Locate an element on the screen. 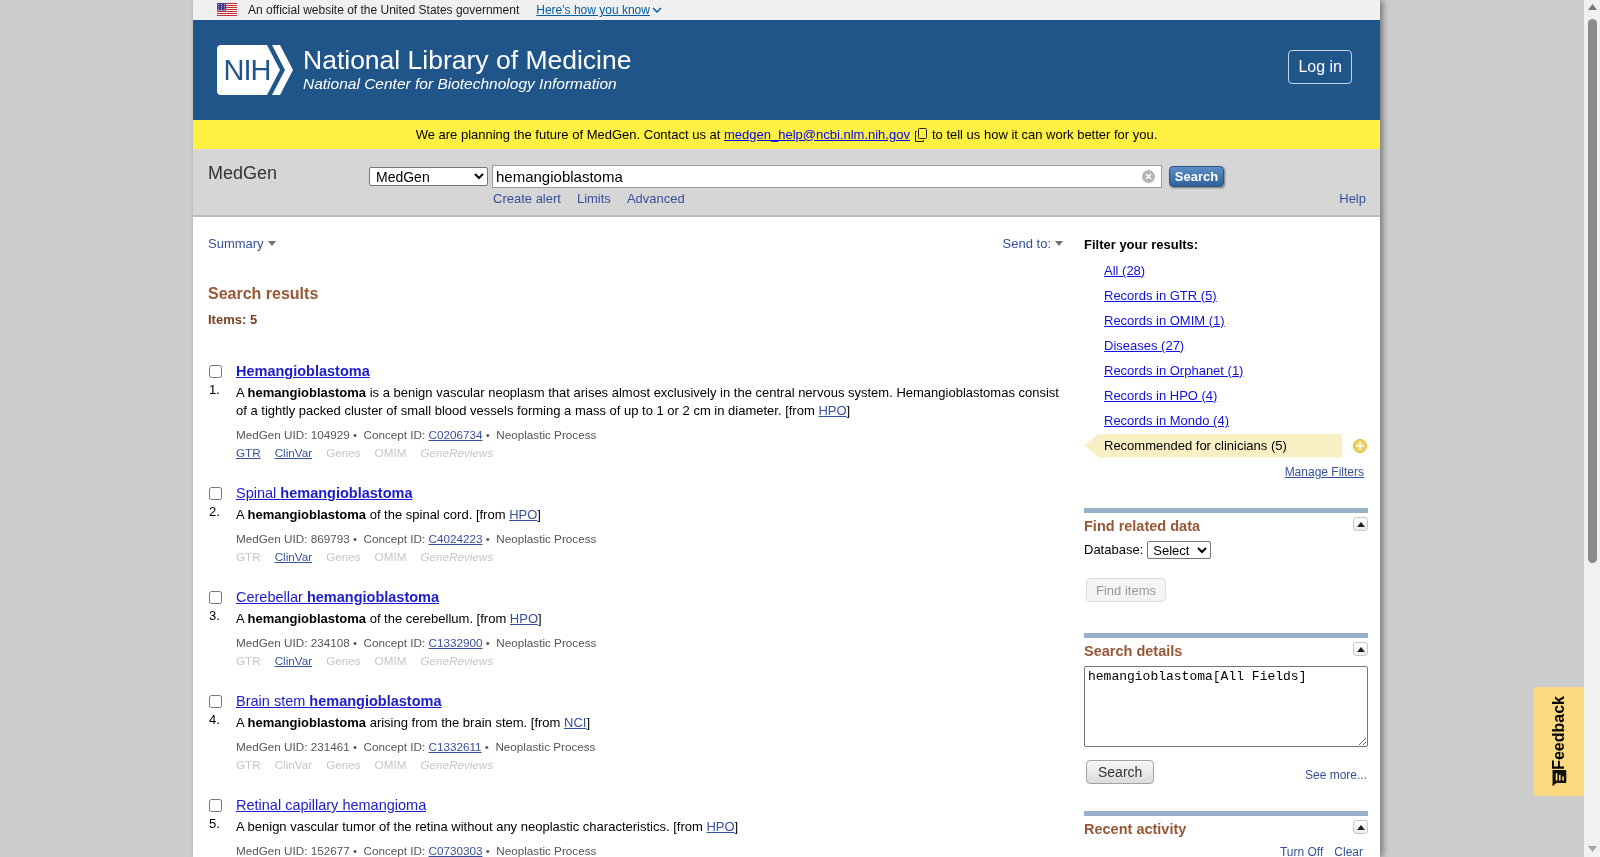 Image resolution: width=1600 pixels, height=857 pixels. result-description: A hemangioblastoma of the spinal cord. [from HPO] is located at coordinates (389, 515).